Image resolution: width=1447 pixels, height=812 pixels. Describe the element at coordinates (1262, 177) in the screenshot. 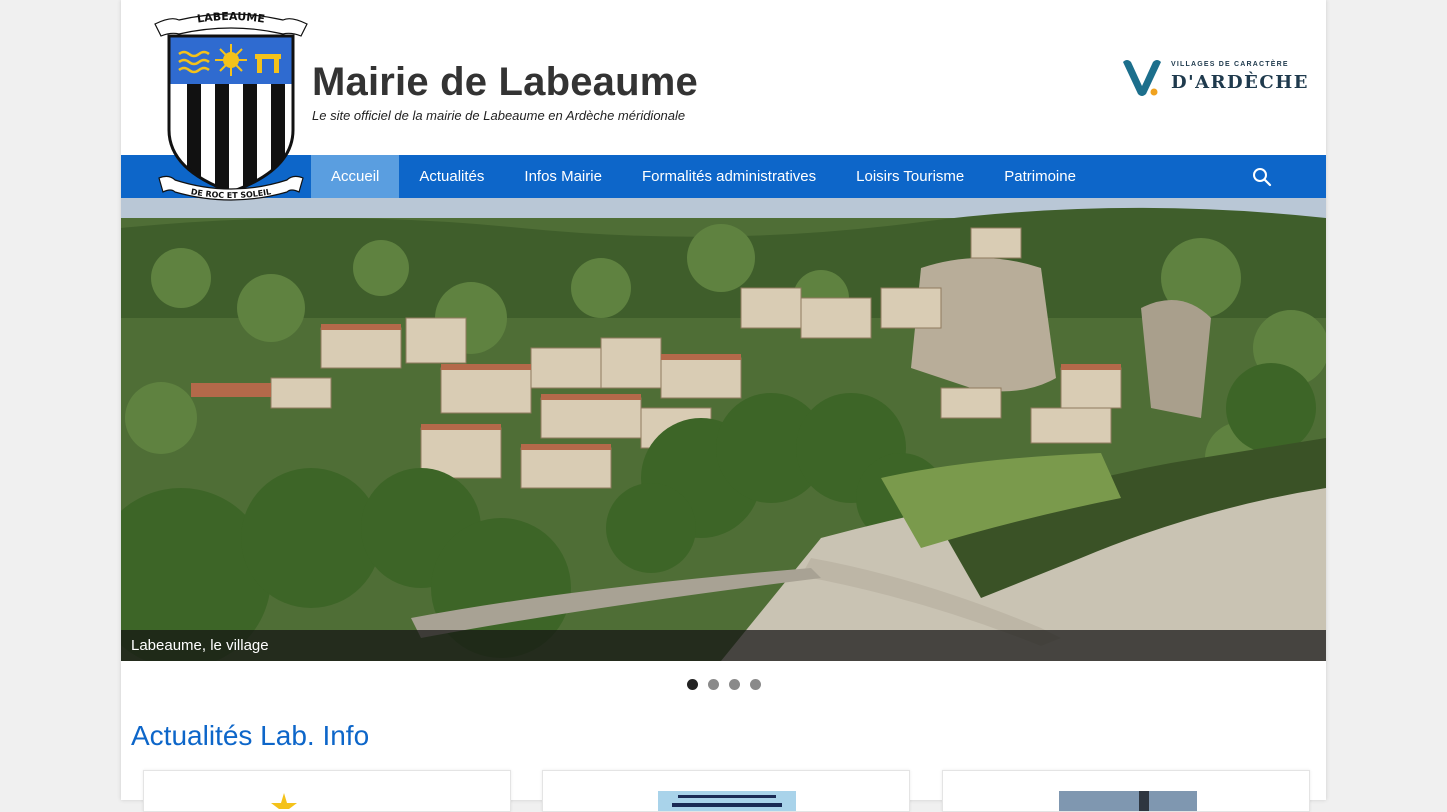

I see `search-icon` at that location.